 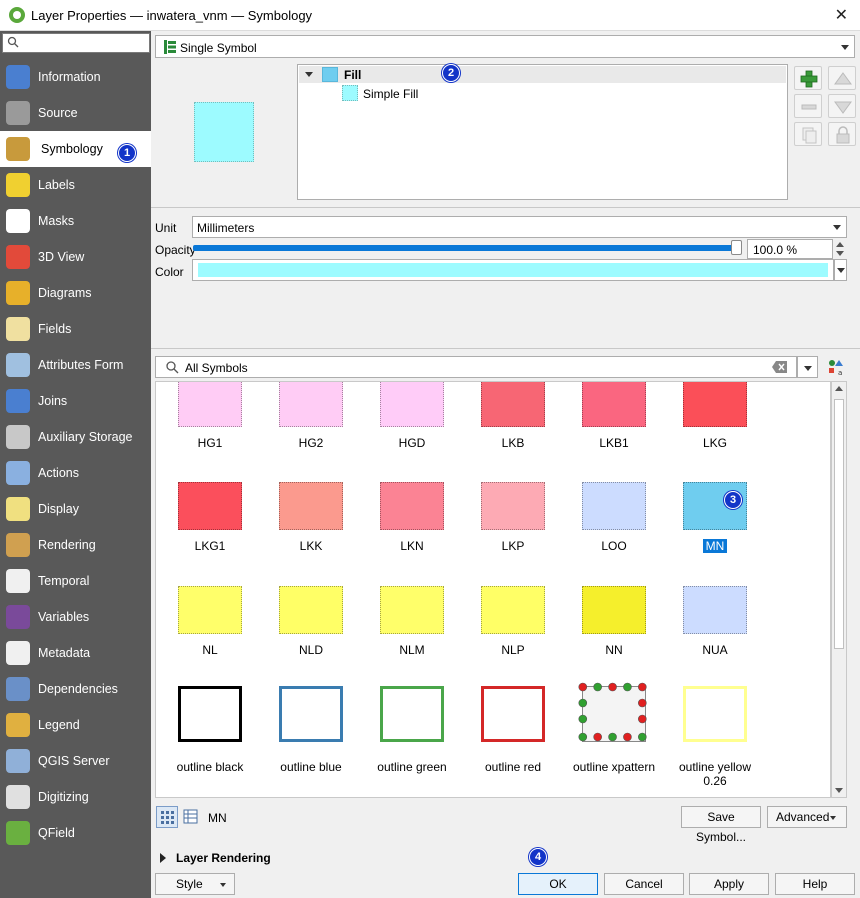 I want to click on apply-button: Apply, so click(x=729, y=884).